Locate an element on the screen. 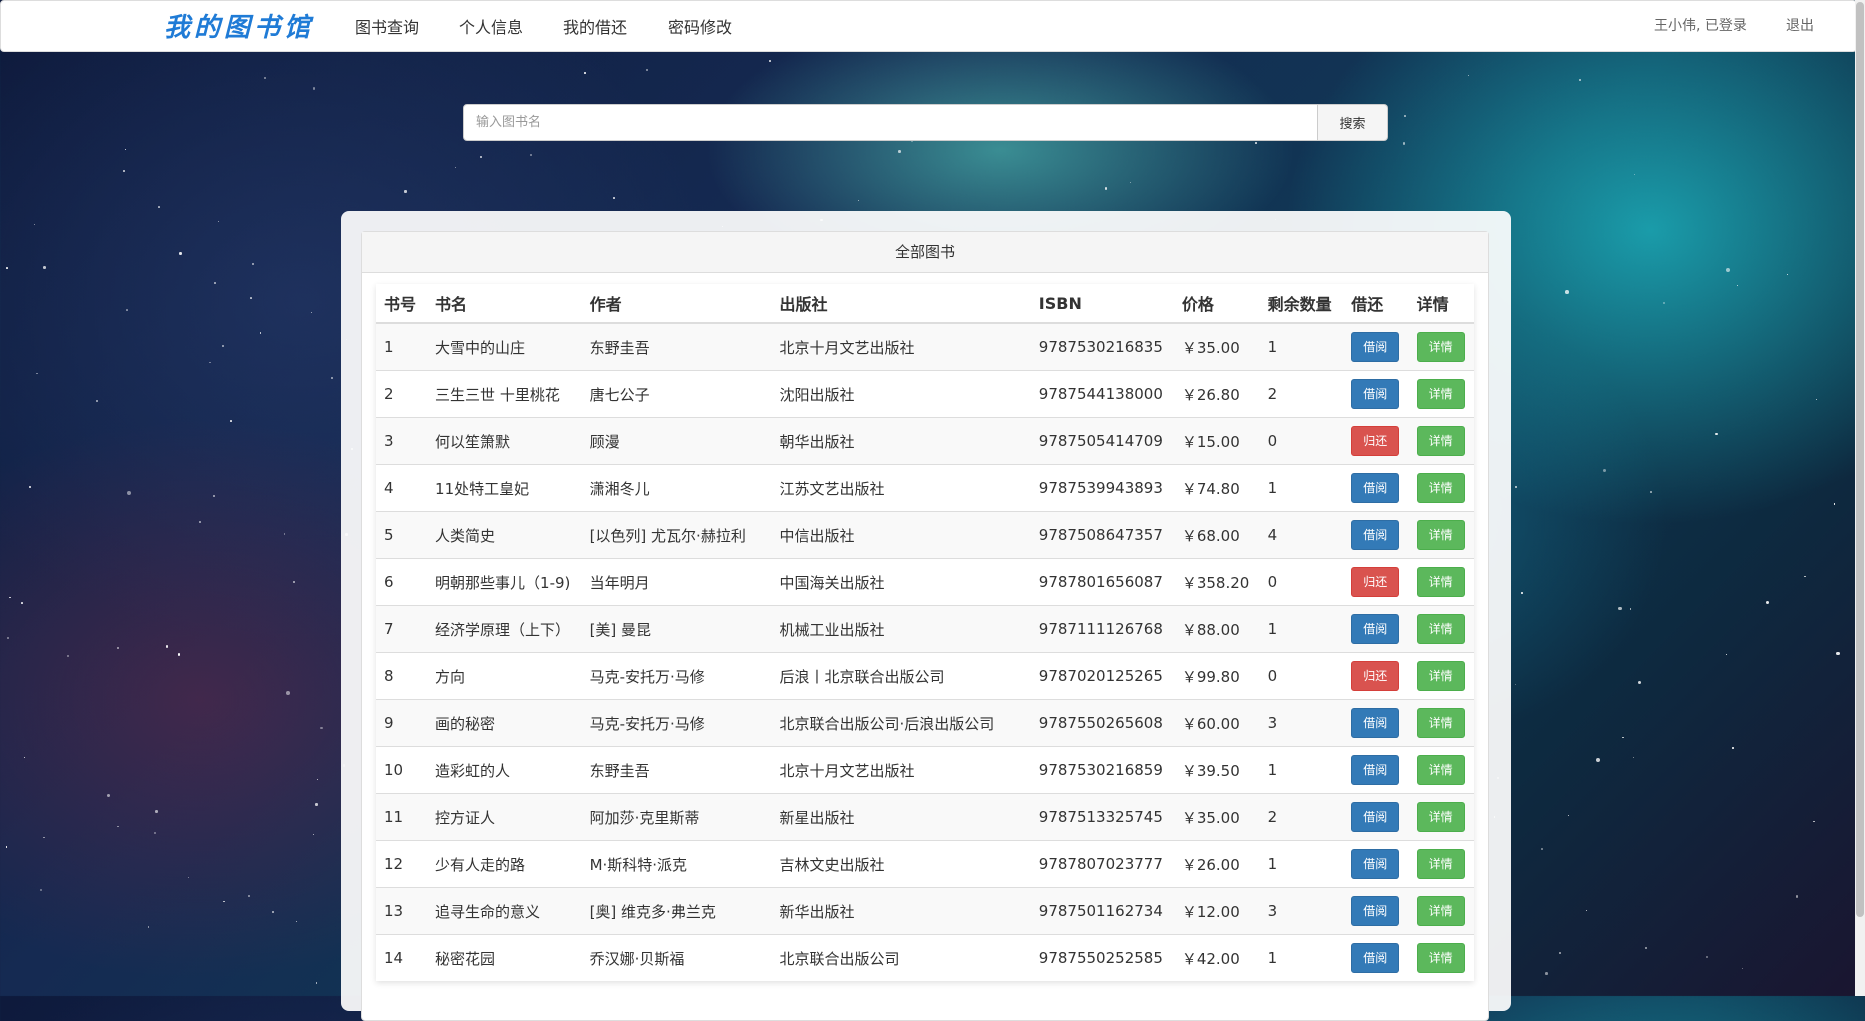 The image size is (1865, 1021). cell-price: ￥99.80 is located at coordinates (1216, 676).